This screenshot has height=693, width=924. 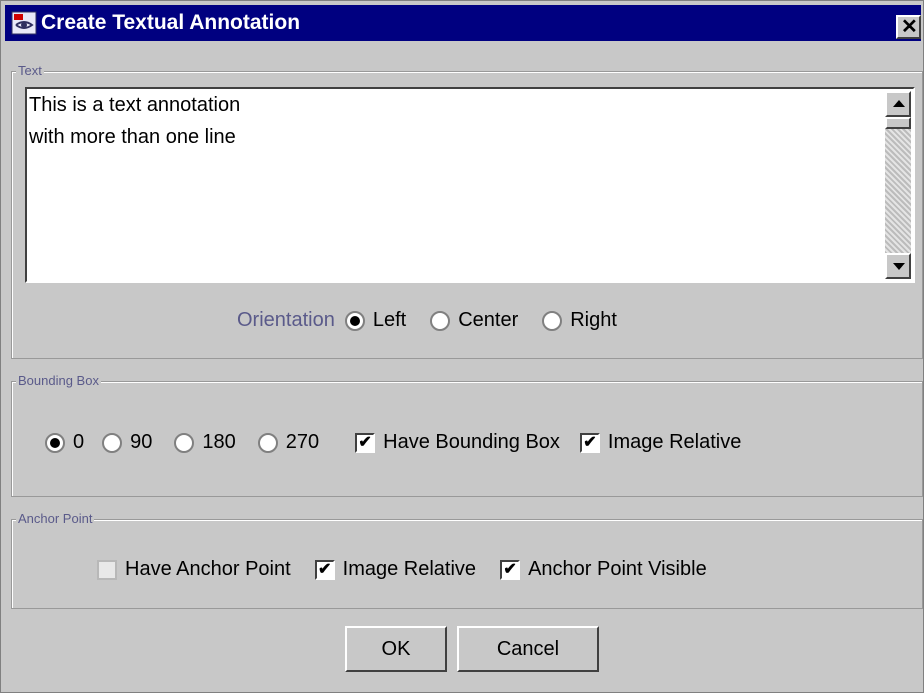 I want to click on vertical-scrollbar, so click(x=898, y=185).